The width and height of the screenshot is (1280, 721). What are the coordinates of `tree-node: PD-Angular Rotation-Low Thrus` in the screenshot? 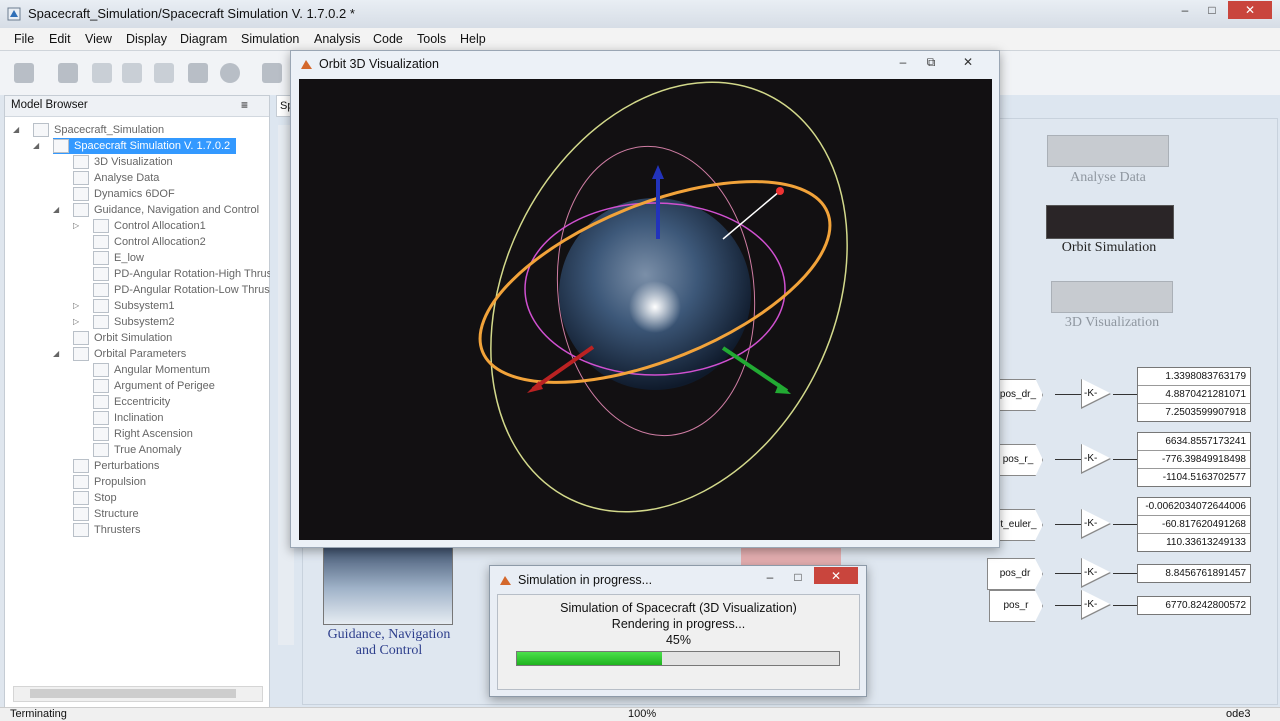 It's located at (181, 290).